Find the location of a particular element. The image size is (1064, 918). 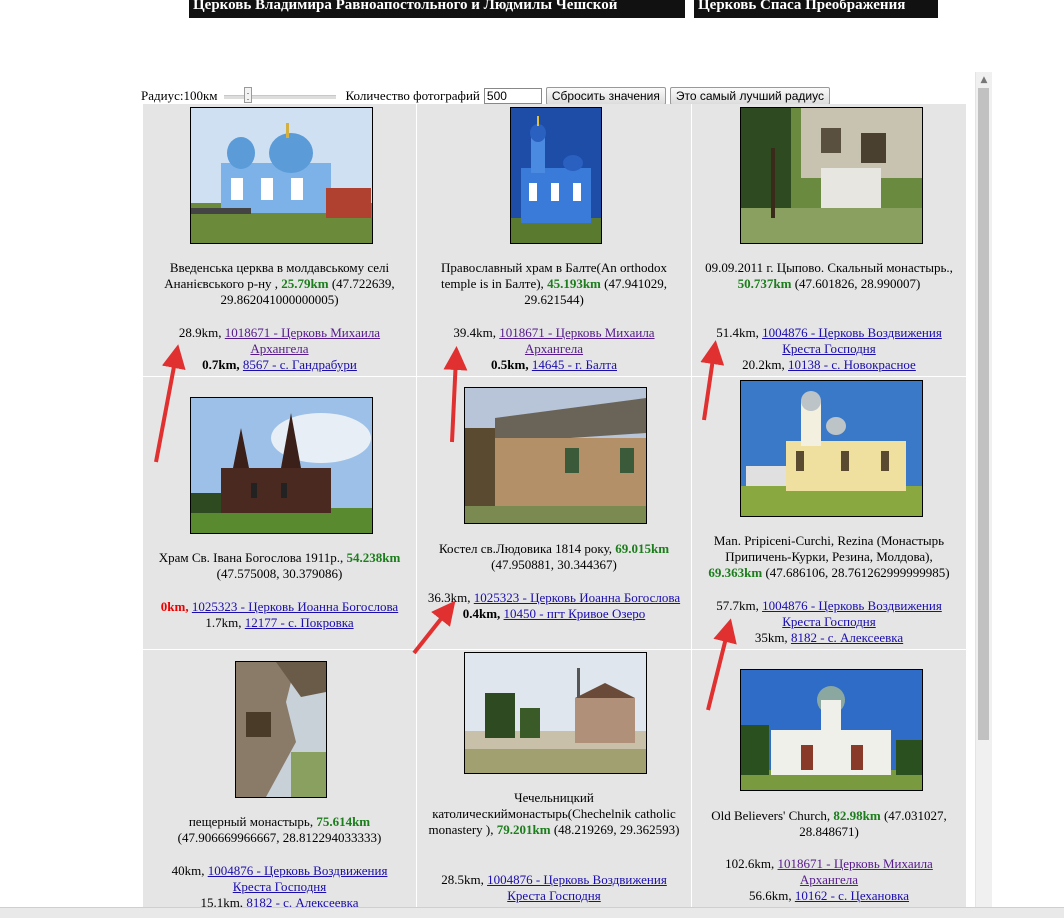

radius-slider-thumb is located at coordinates (247, 95).